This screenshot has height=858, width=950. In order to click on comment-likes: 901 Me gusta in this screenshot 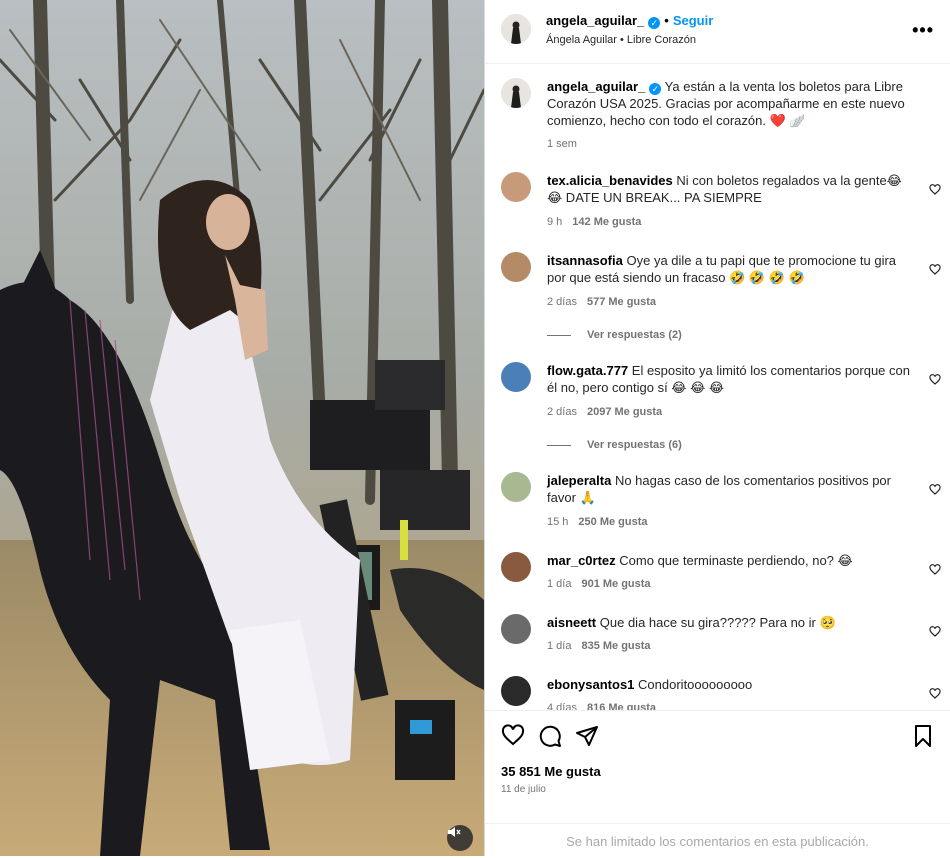, I will do `click(615, 584)`.